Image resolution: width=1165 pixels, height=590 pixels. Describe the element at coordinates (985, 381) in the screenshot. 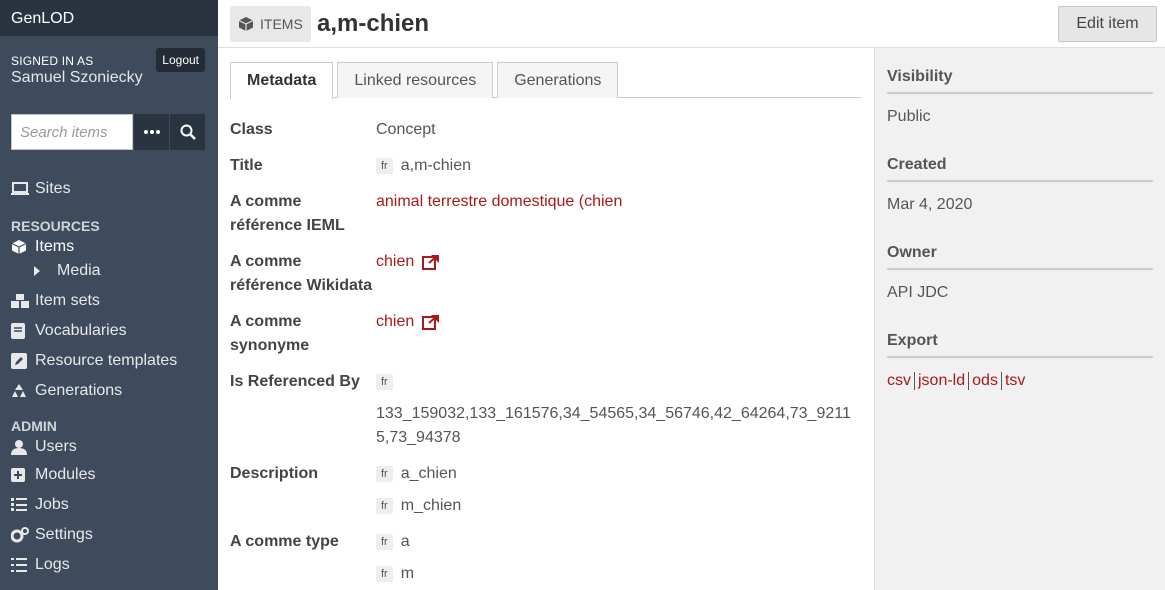

I see `export-ods-link: ods` at that location.